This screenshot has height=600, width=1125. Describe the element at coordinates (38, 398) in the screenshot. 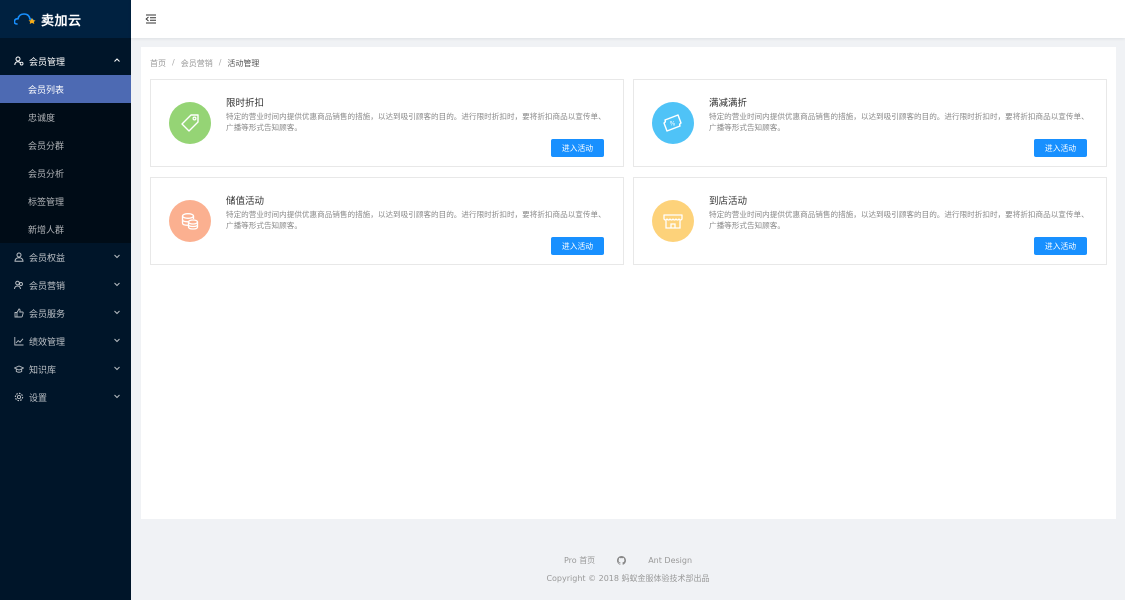

I see `sidebar-item-label: 设置` at that location.